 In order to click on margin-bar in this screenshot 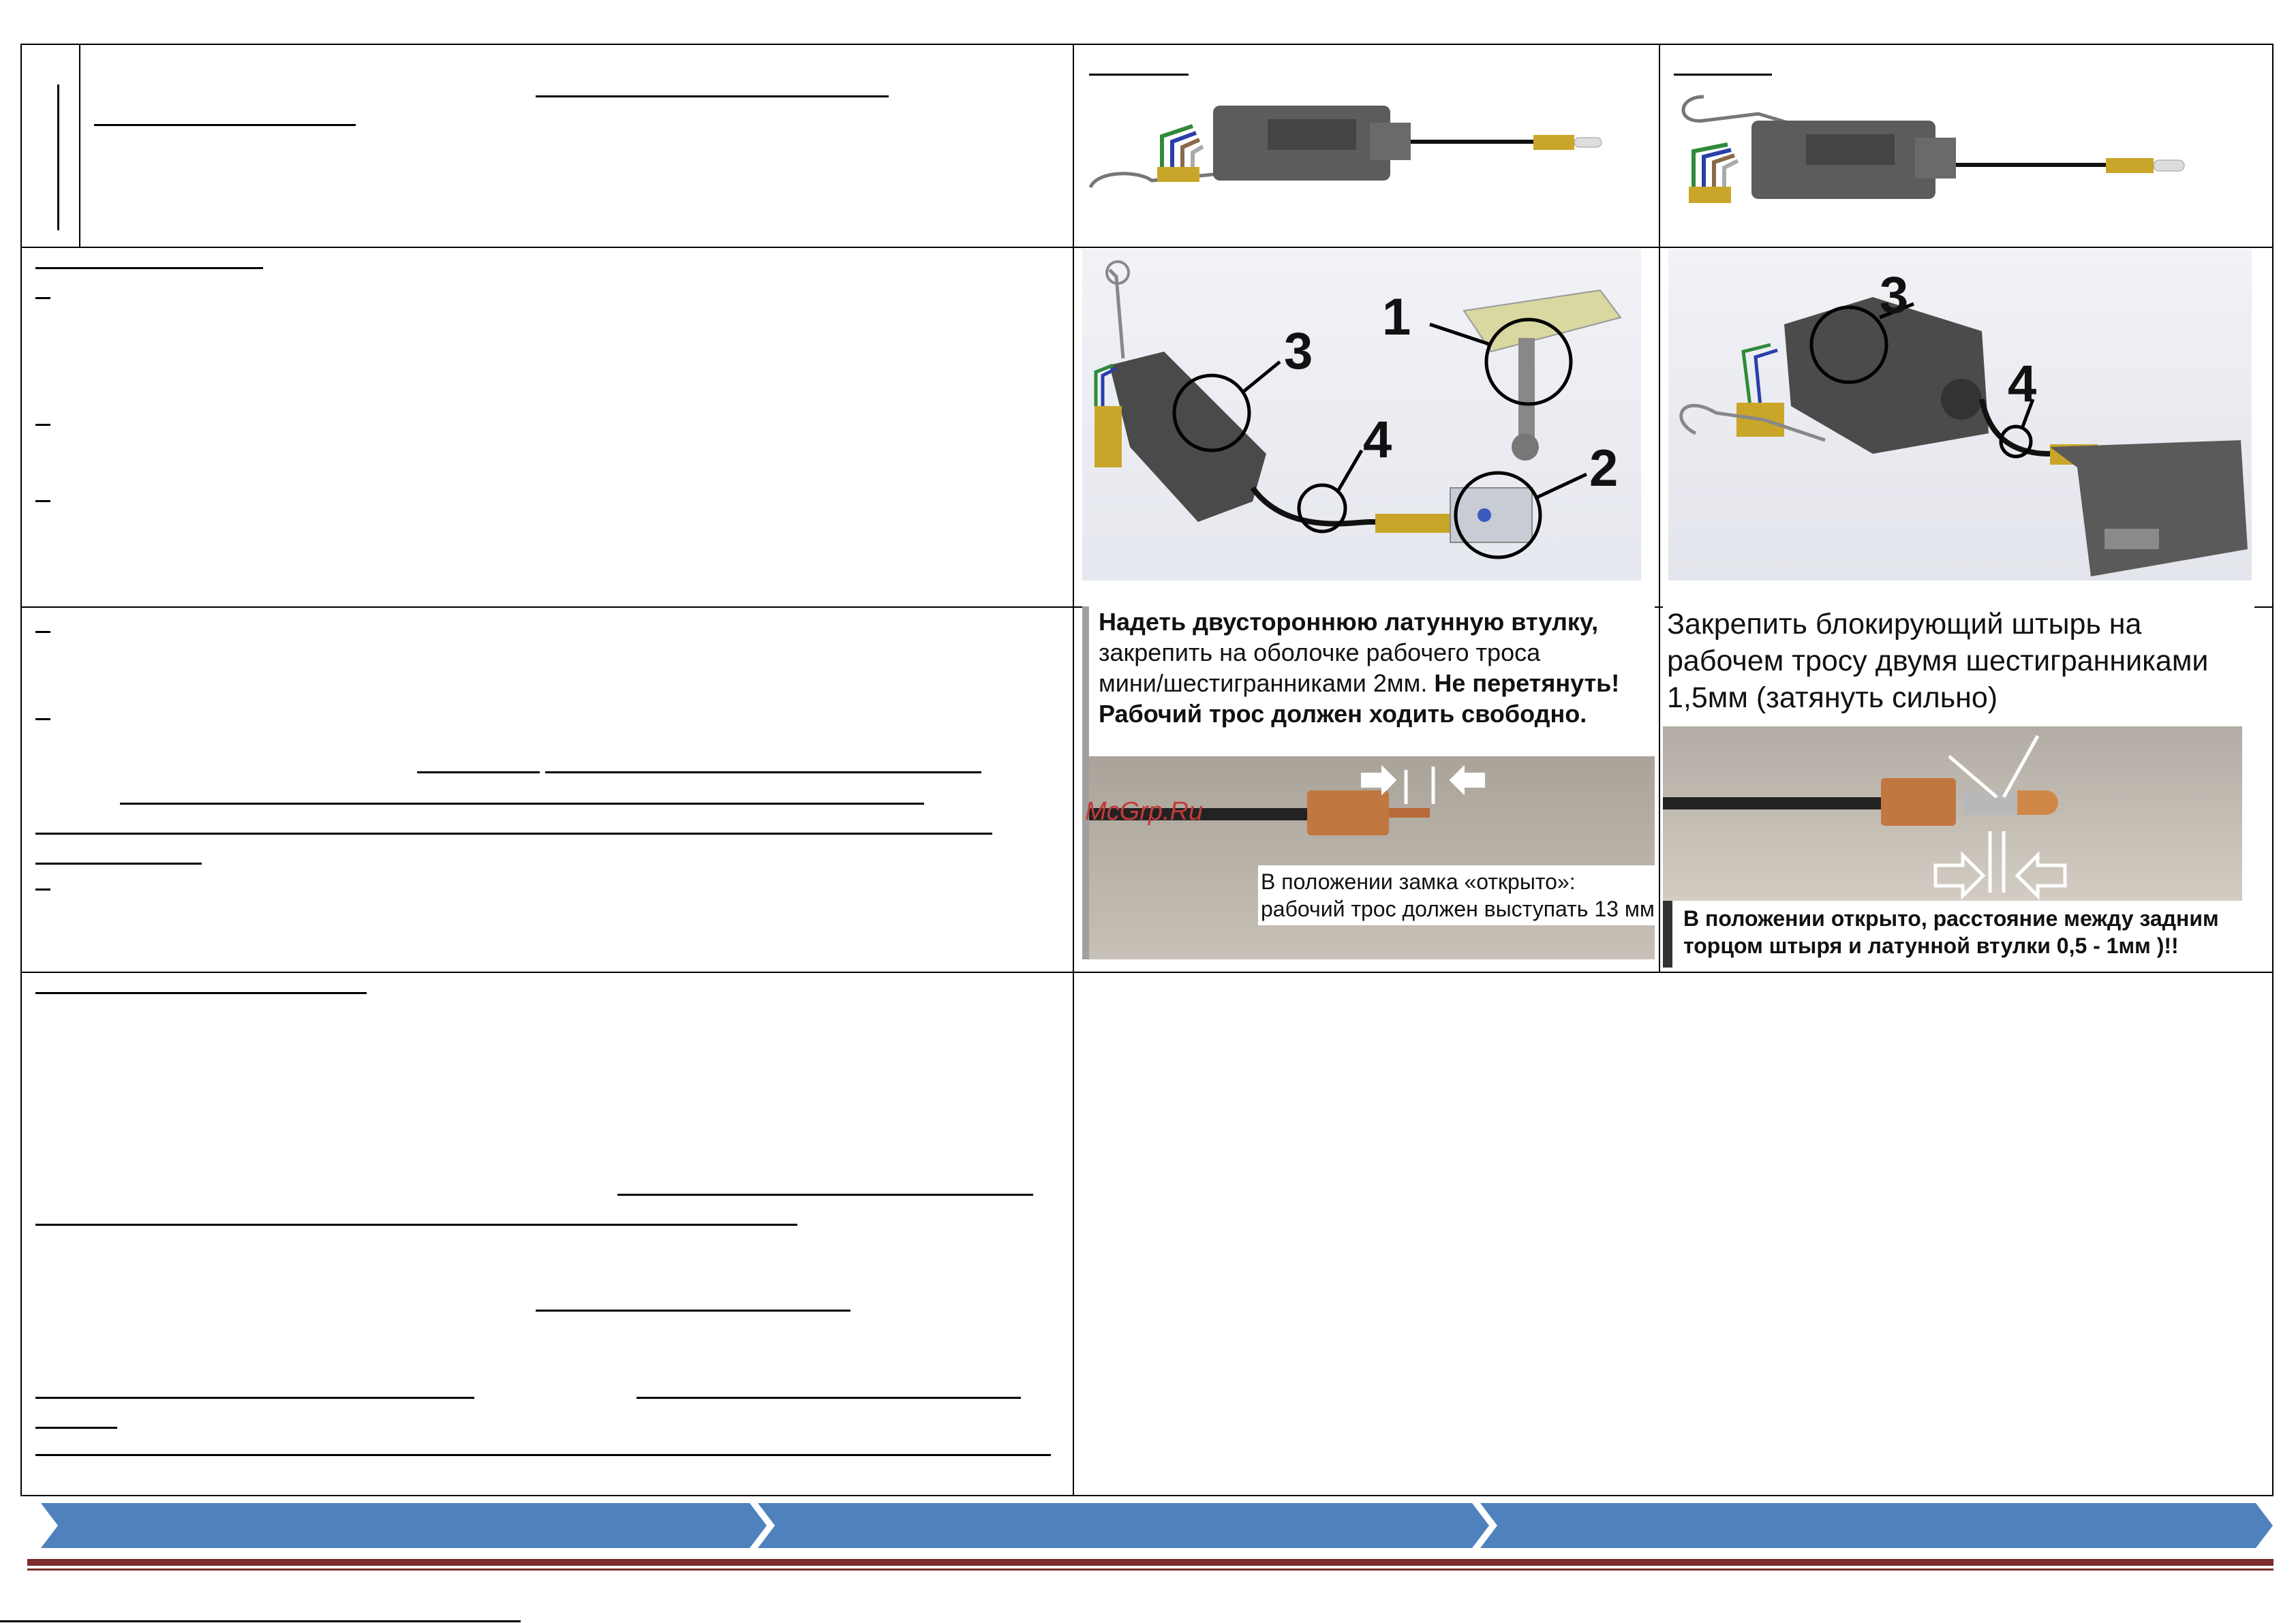, I will do `click(58, 157)`.